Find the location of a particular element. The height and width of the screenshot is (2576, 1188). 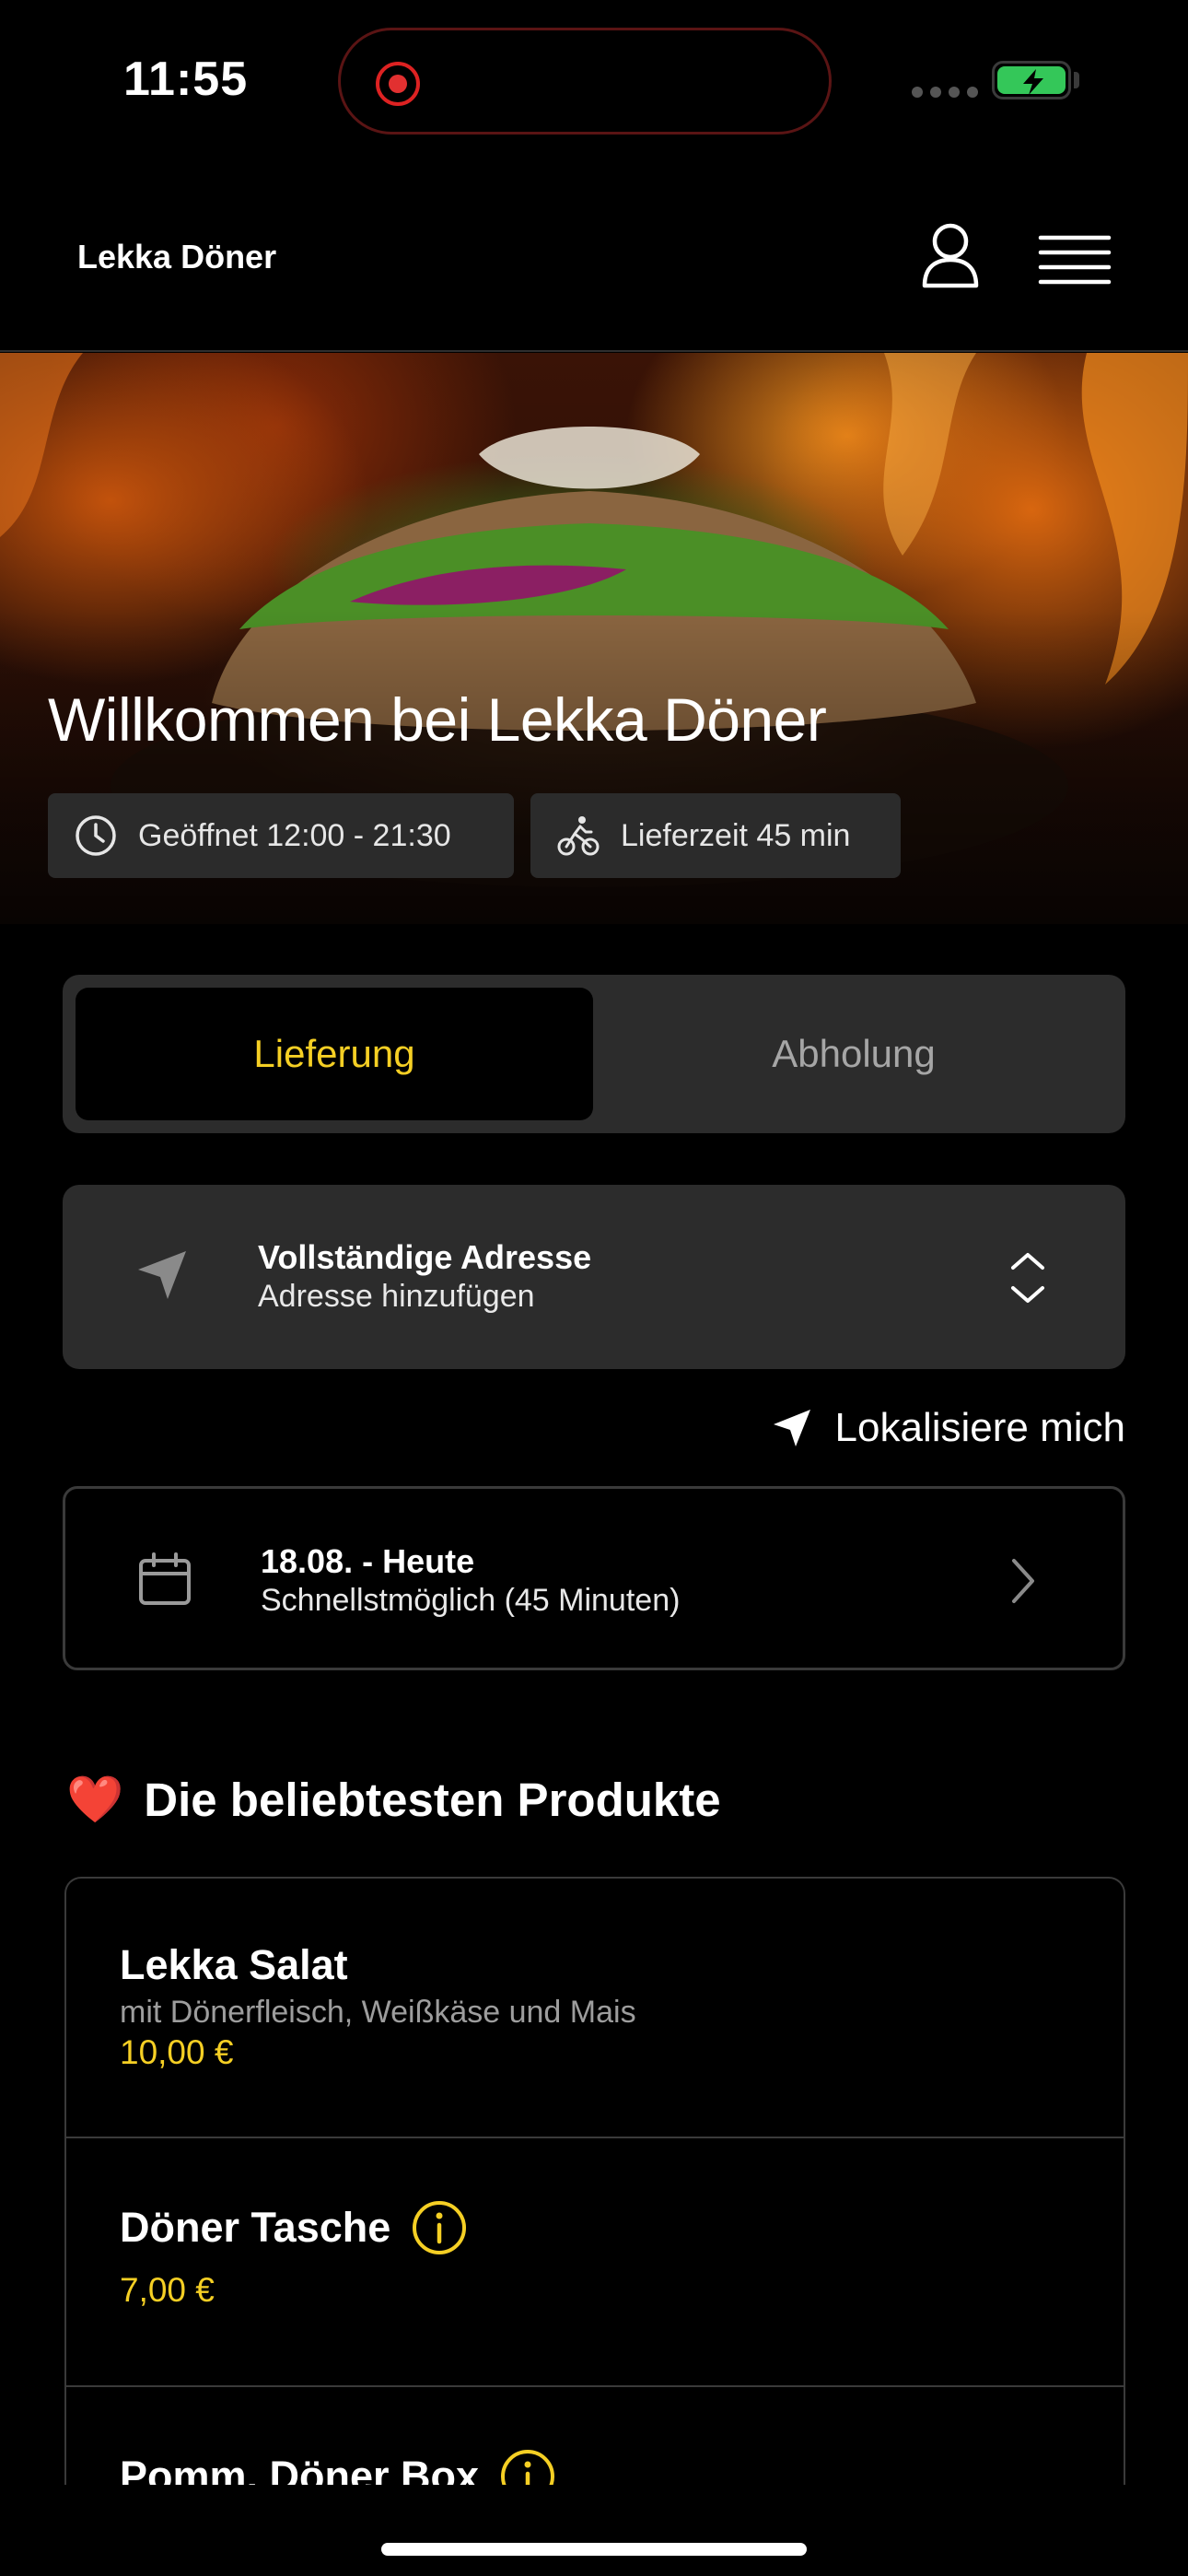

user-icon is located at coordinates (951, 256).